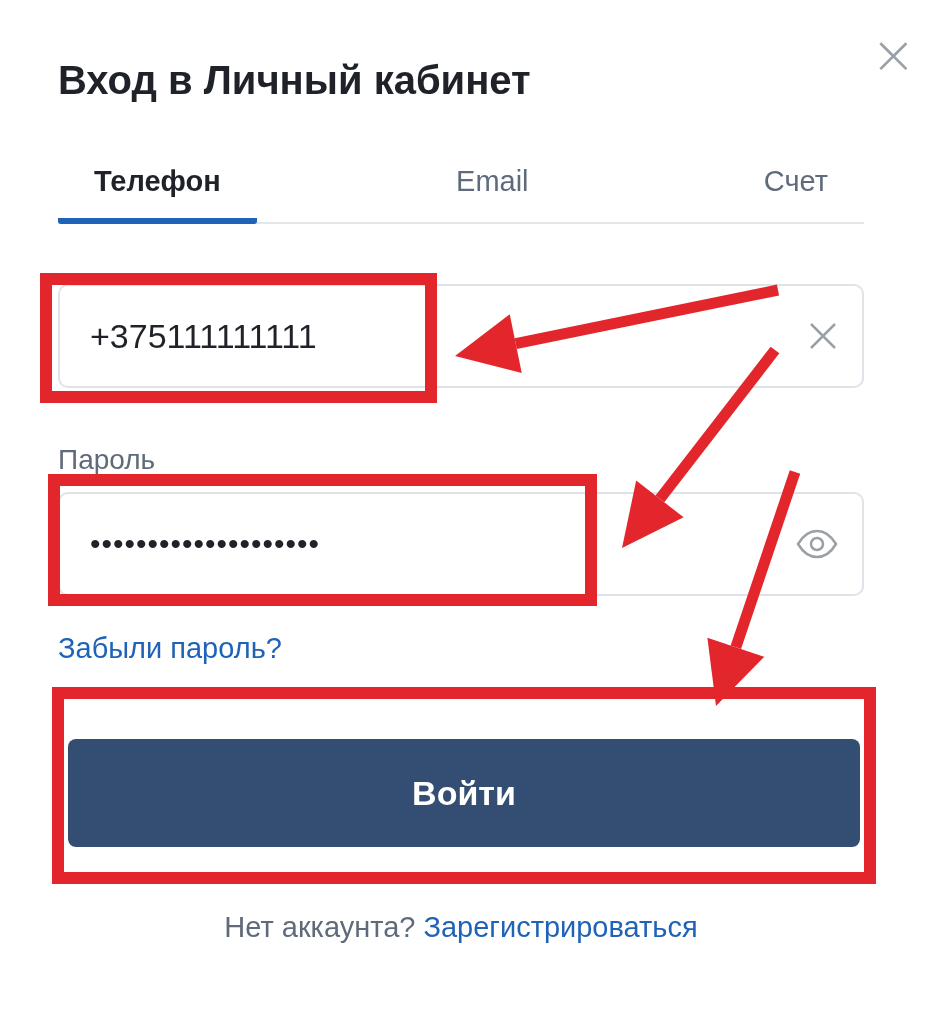  Describe the element at coordinates (294, 80) in the screenshot. I see `dialog-title: Вход в Личный кабинет` at that location.